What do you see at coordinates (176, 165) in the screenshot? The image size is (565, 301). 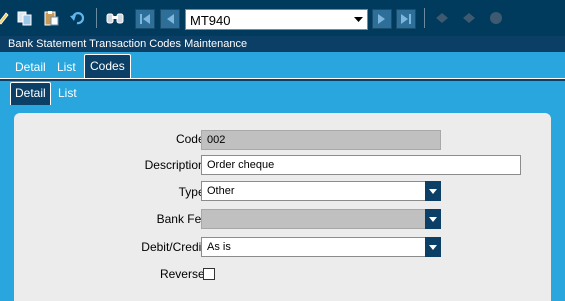 I see `description-label: Description:` at bounding box center [176, 165].